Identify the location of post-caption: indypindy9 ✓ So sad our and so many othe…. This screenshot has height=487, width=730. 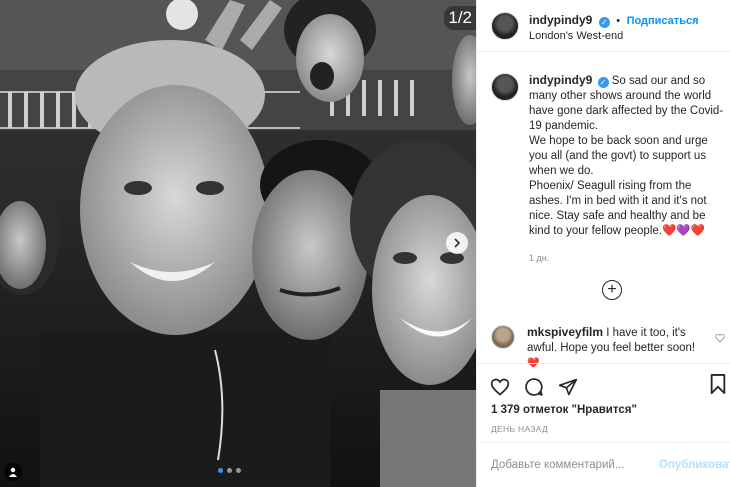
(609, 169).